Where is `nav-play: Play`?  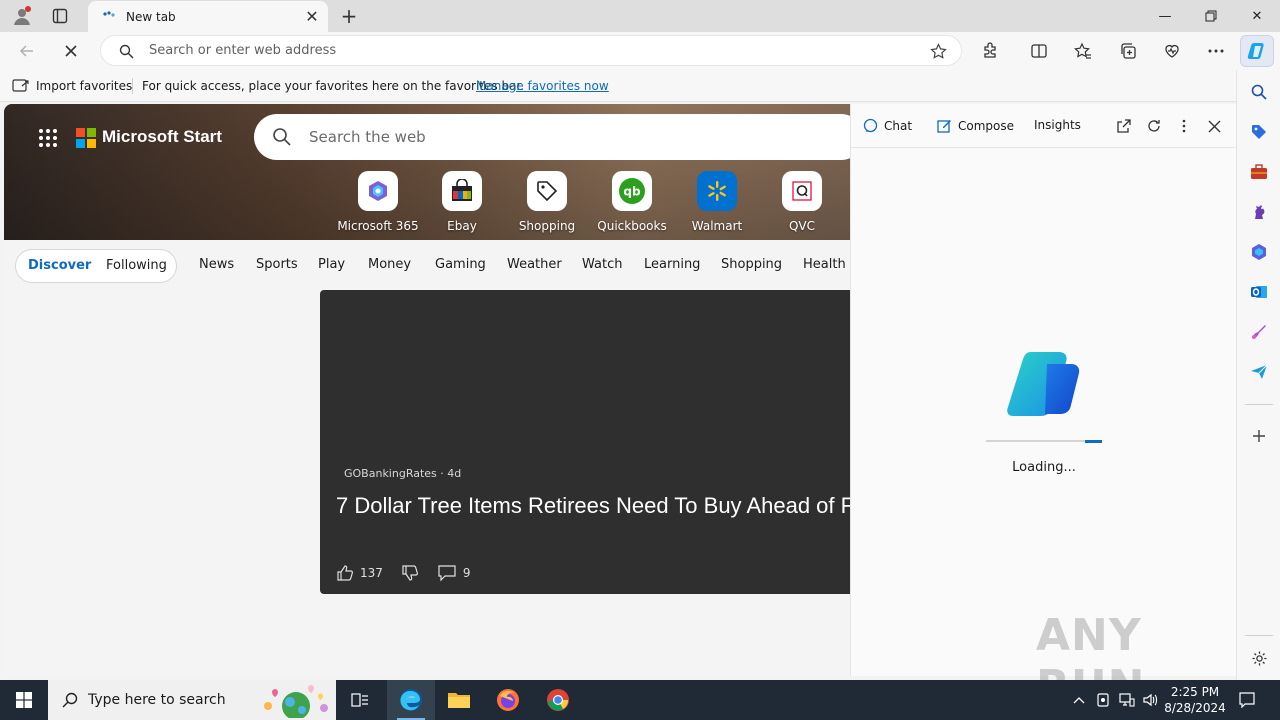 nav-play: Play is located at coordinates (331, 264).